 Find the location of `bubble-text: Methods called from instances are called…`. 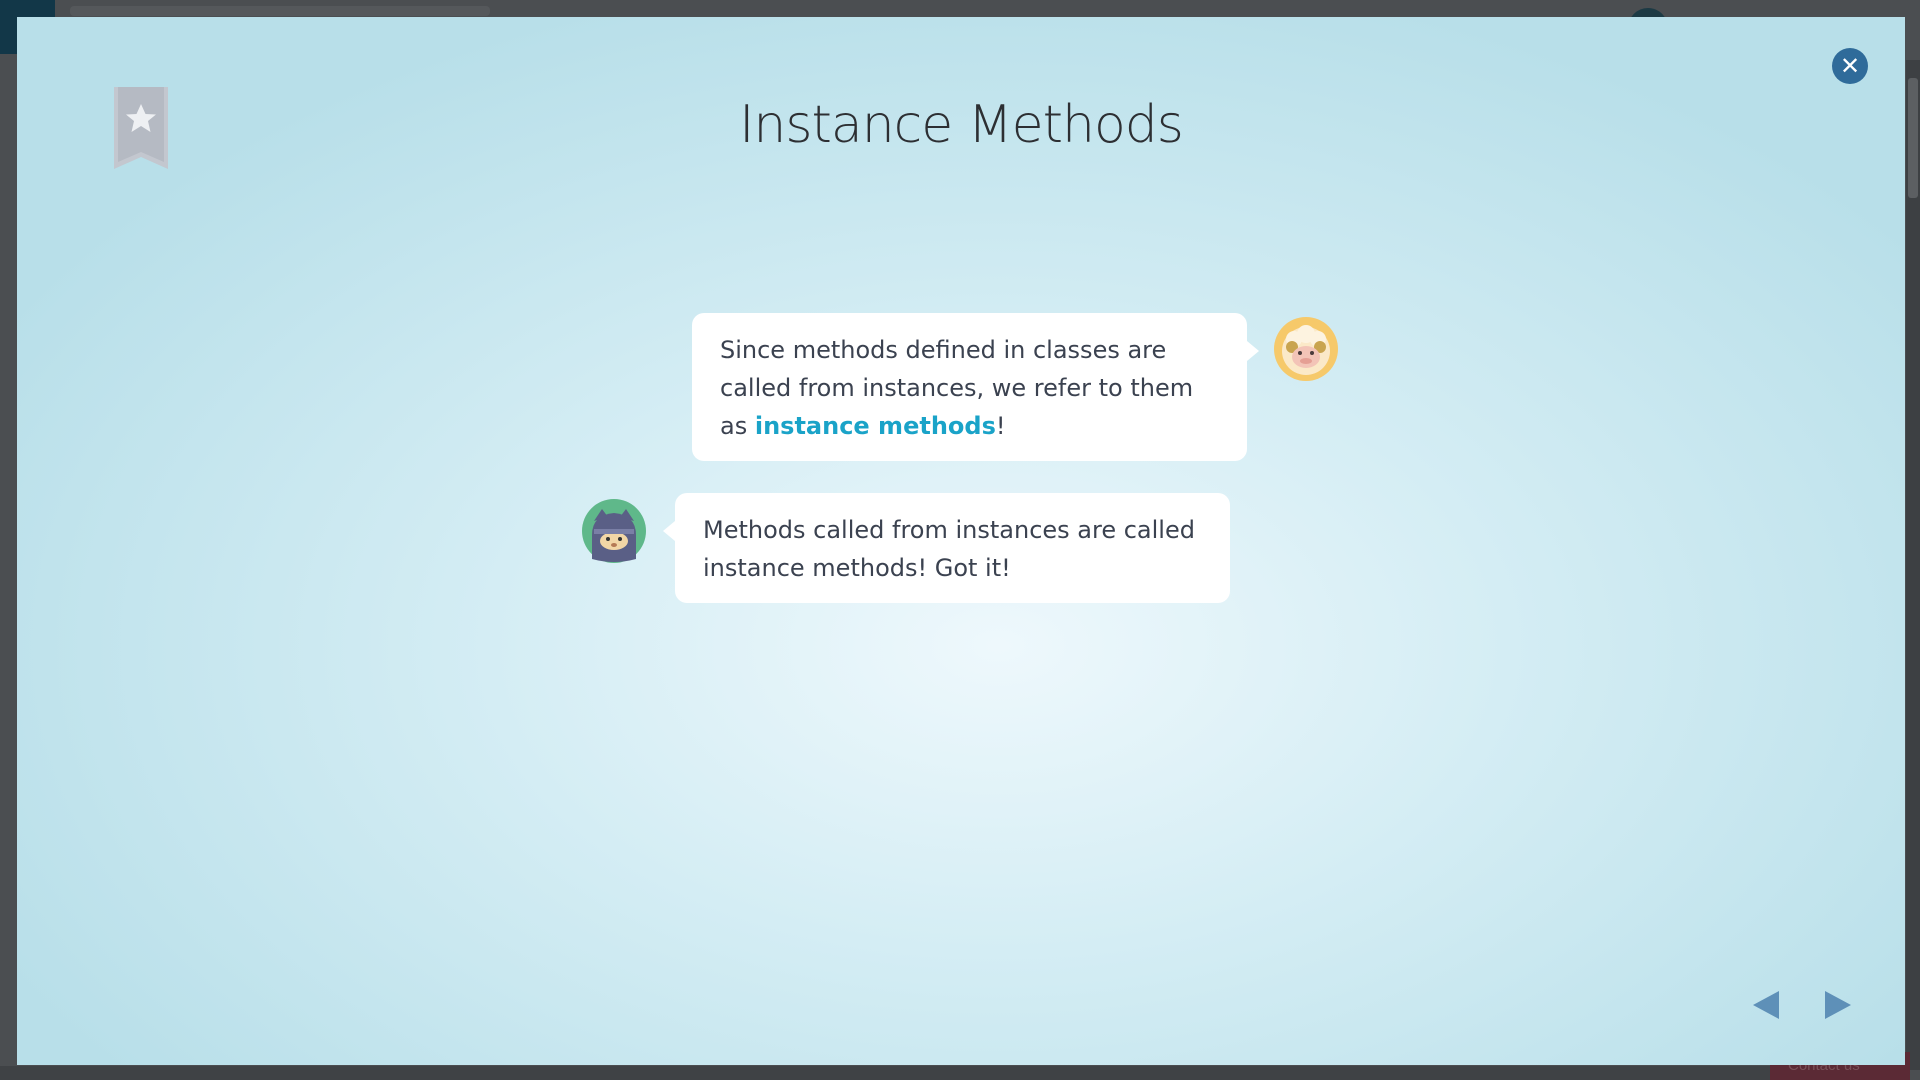

bubble-text: Methods called from instances are called… is located at coordinates (949, 549).